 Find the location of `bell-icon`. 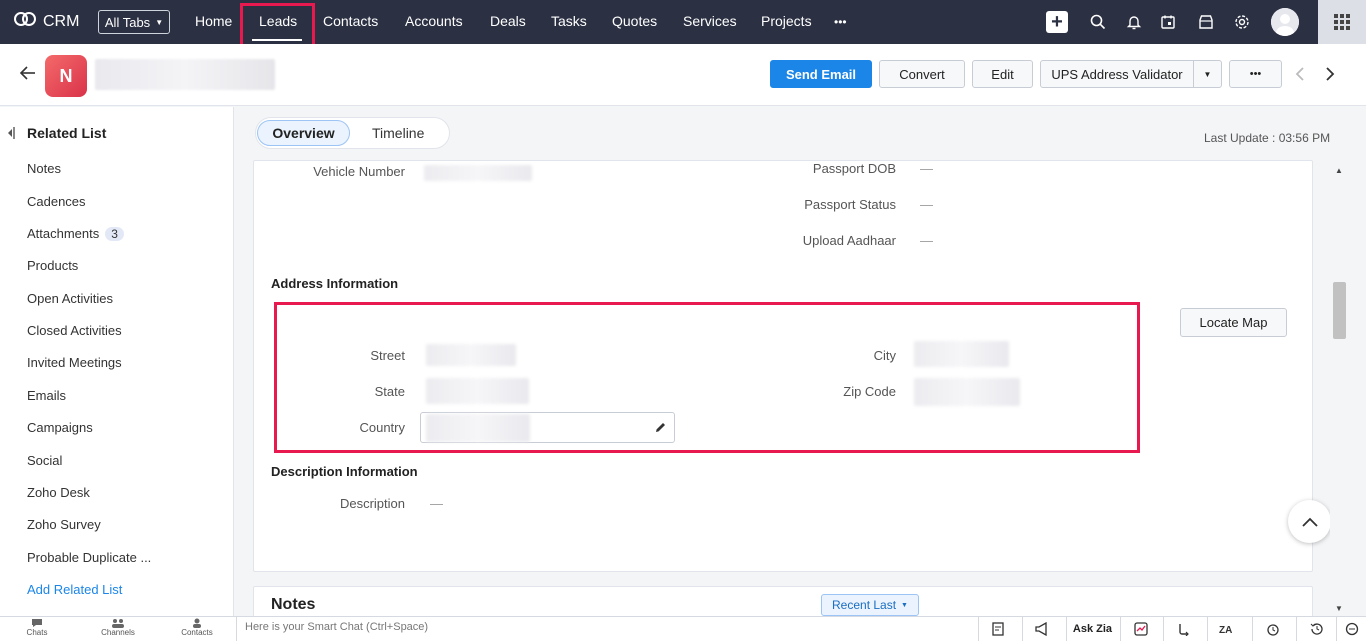

bell-icon is located at coordinates (1134, 22).